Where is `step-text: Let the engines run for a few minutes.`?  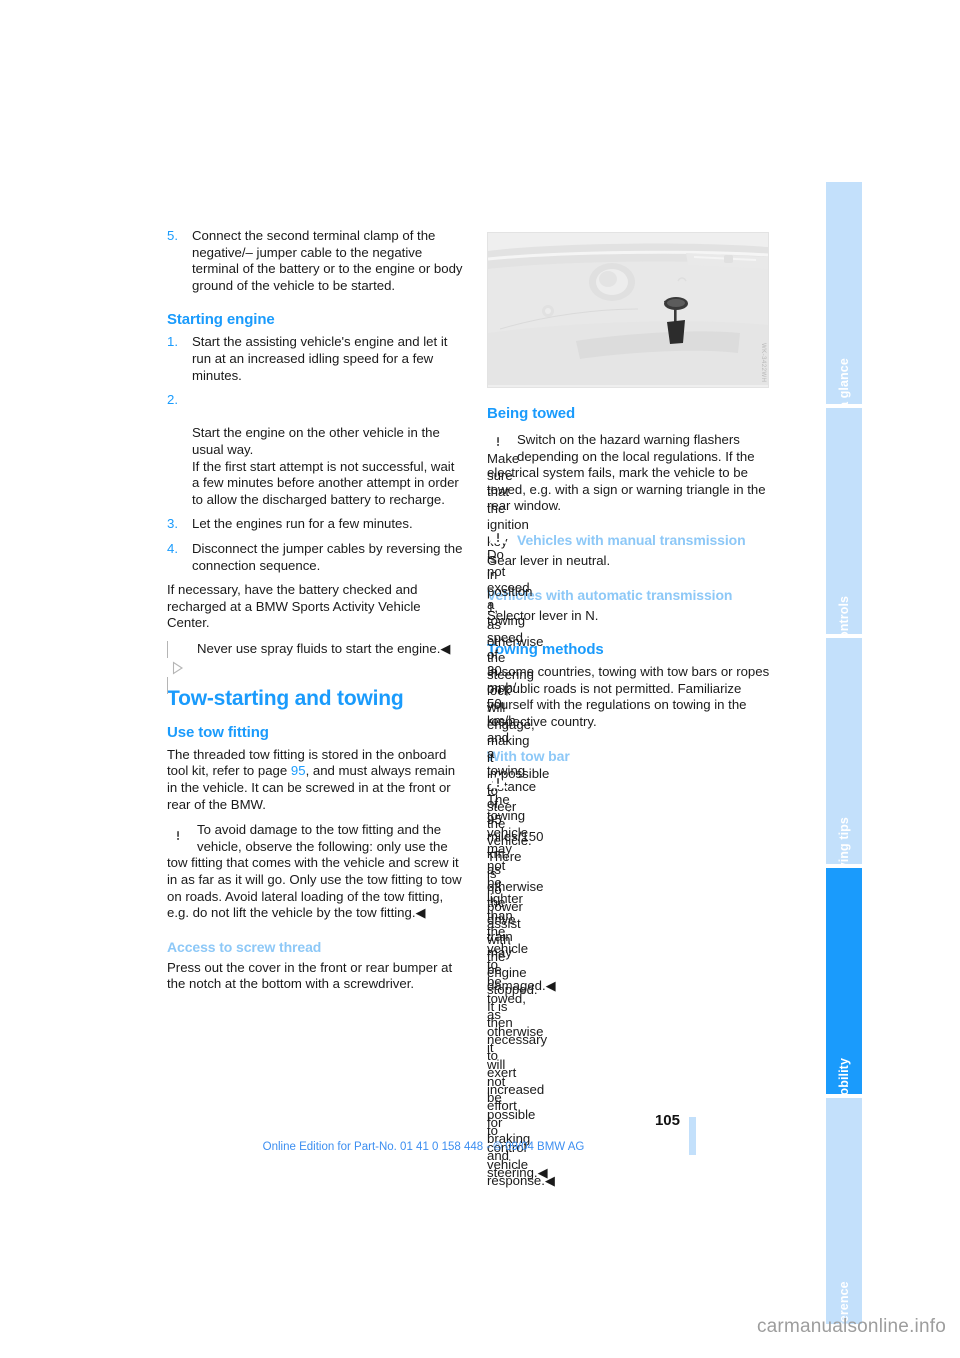
step-text: Let the engines run for a few minutes. is located at coordinates (302, 524).